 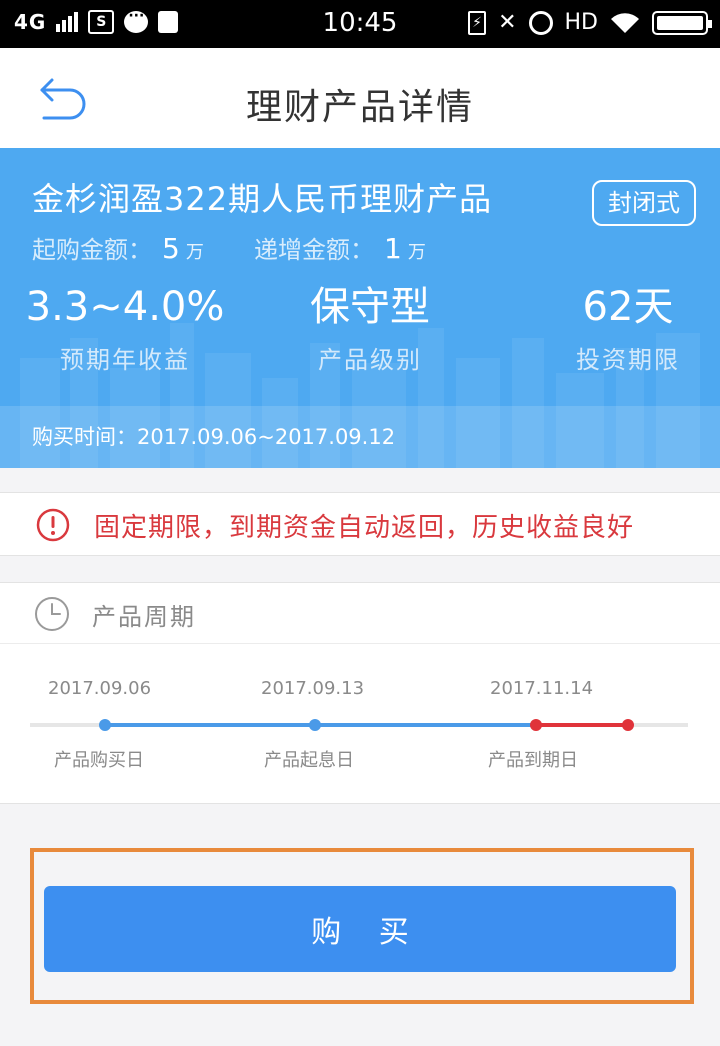 What do you see at coordinates (92, 250) in the screenshot?
I see `min-purchase-label: 起购金额：` at bounding box center [92, 250].